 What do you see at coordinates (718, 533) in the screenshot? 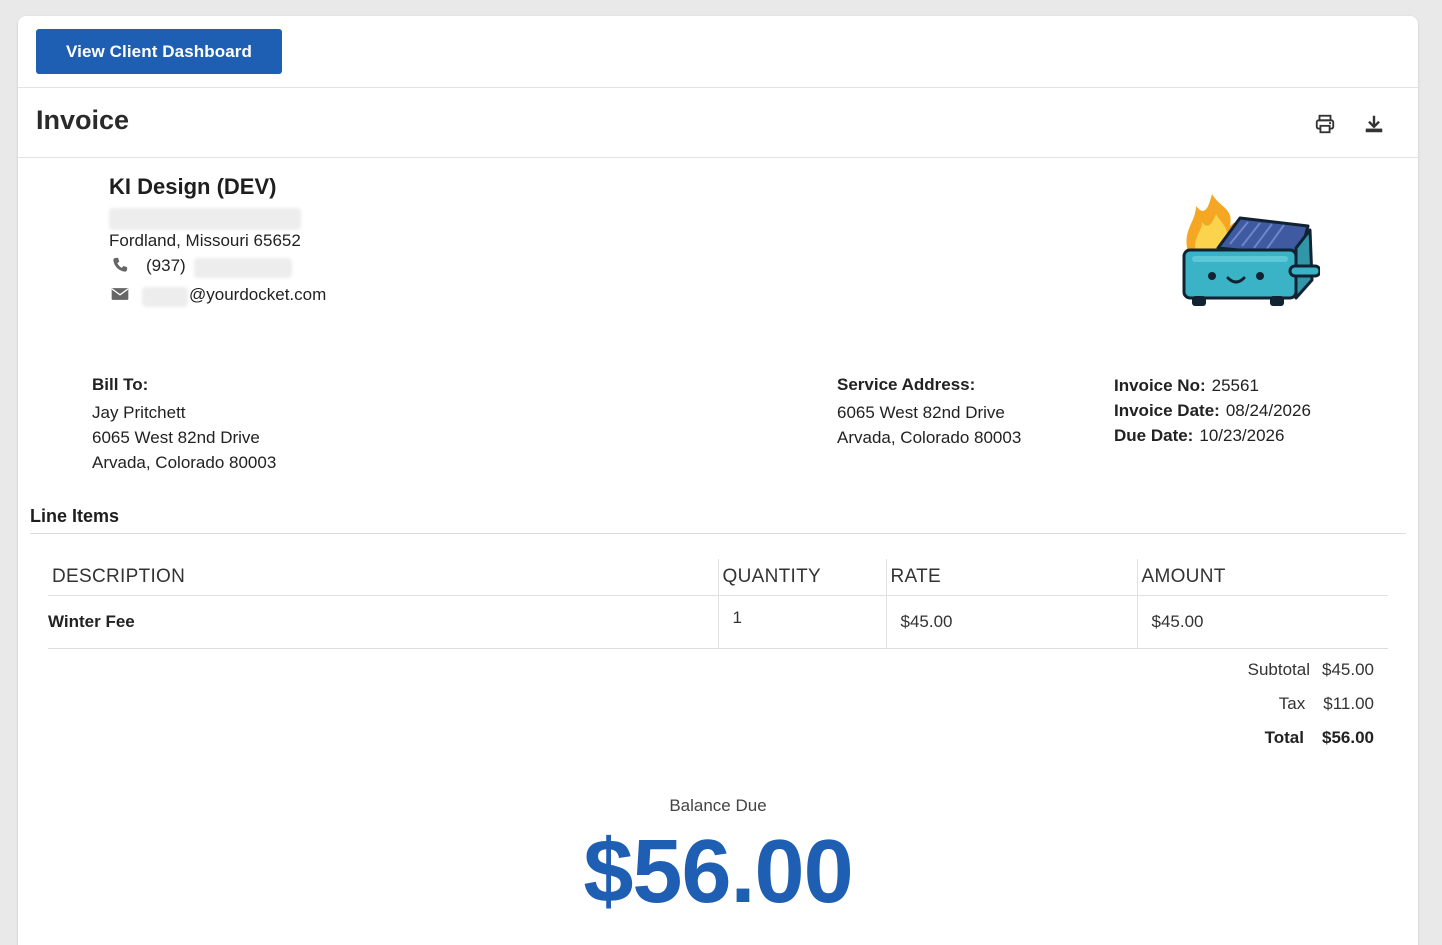
I see `divider` at bounding box center [718, 533].